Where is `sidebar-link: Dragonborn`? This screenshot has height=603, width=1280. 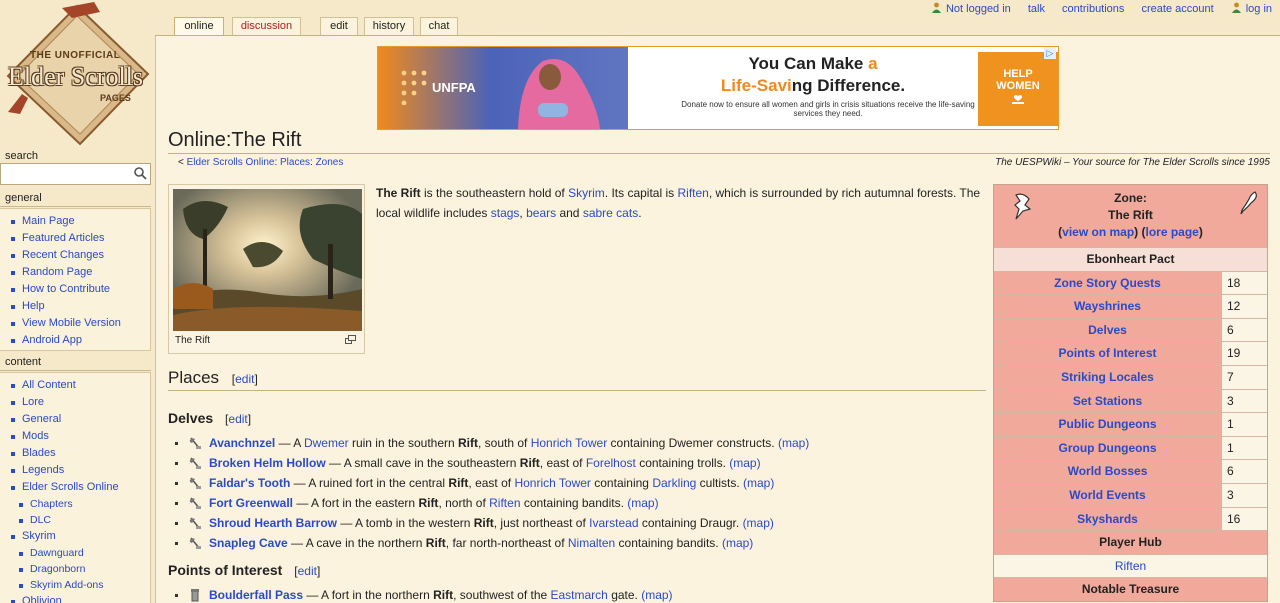
sidebar-link: Dragonborn is located at coordinates (57, 569).